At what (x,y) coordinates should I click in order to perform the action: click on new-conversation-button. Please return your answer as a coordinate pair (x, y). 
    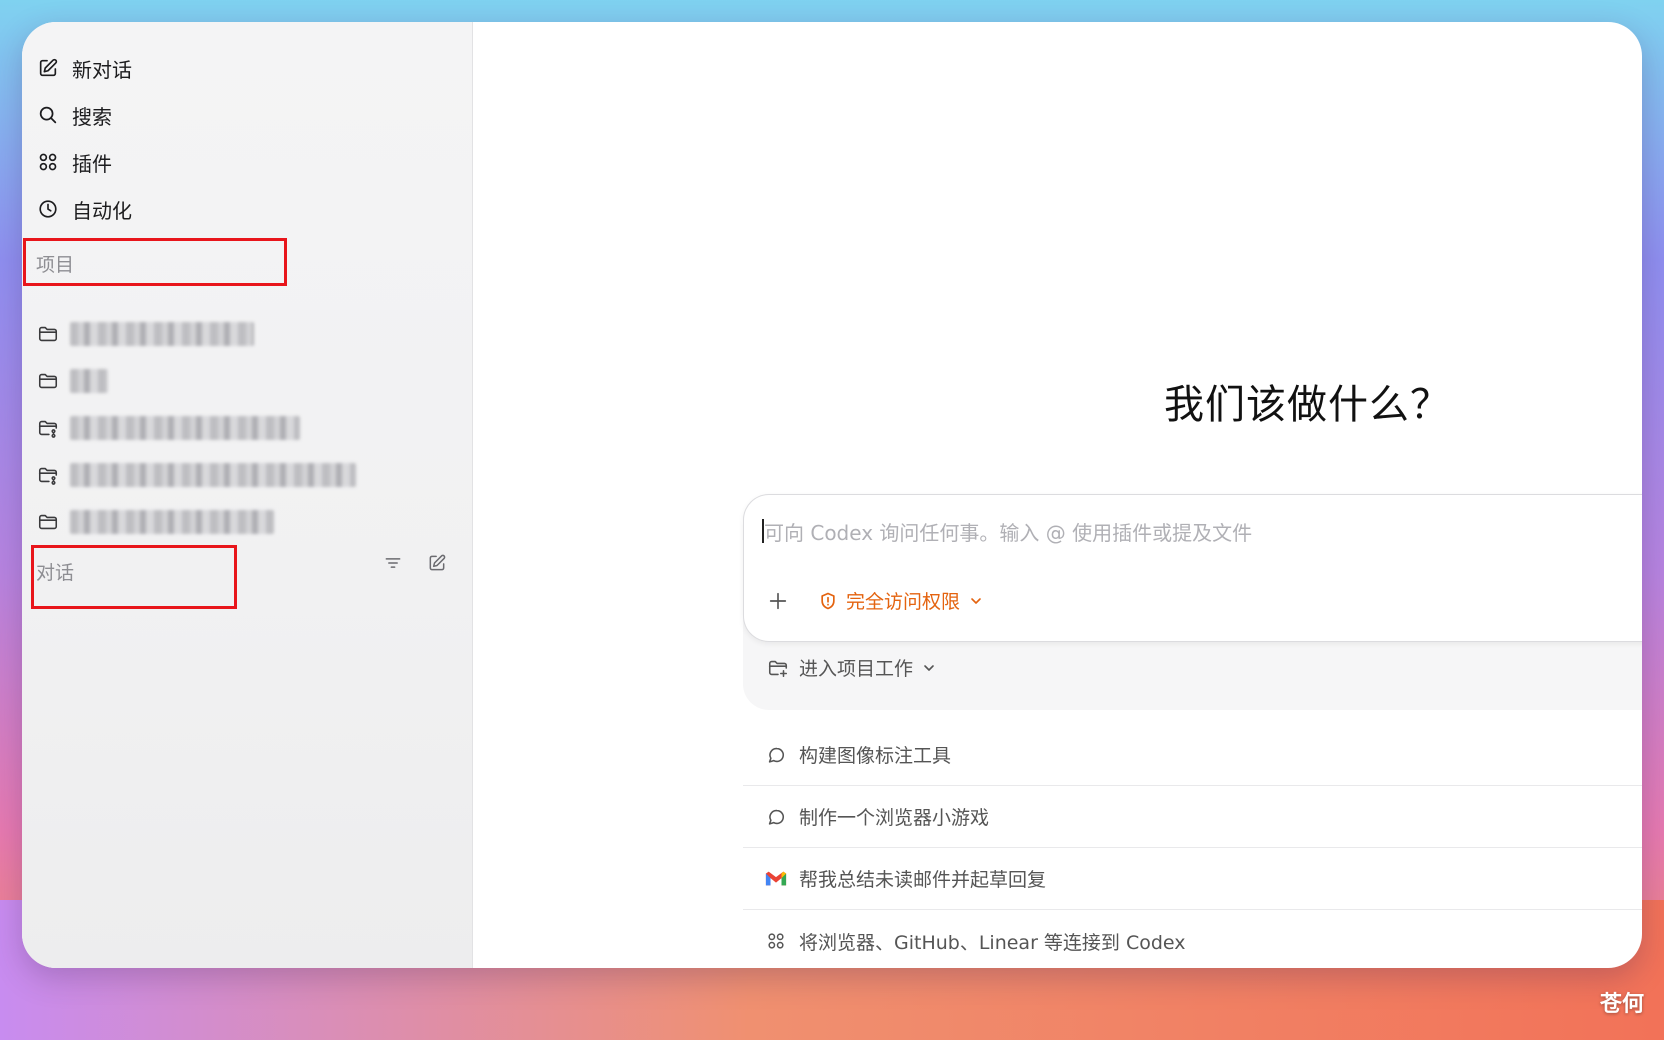
    Looking at the image, I should click on (437, 563).